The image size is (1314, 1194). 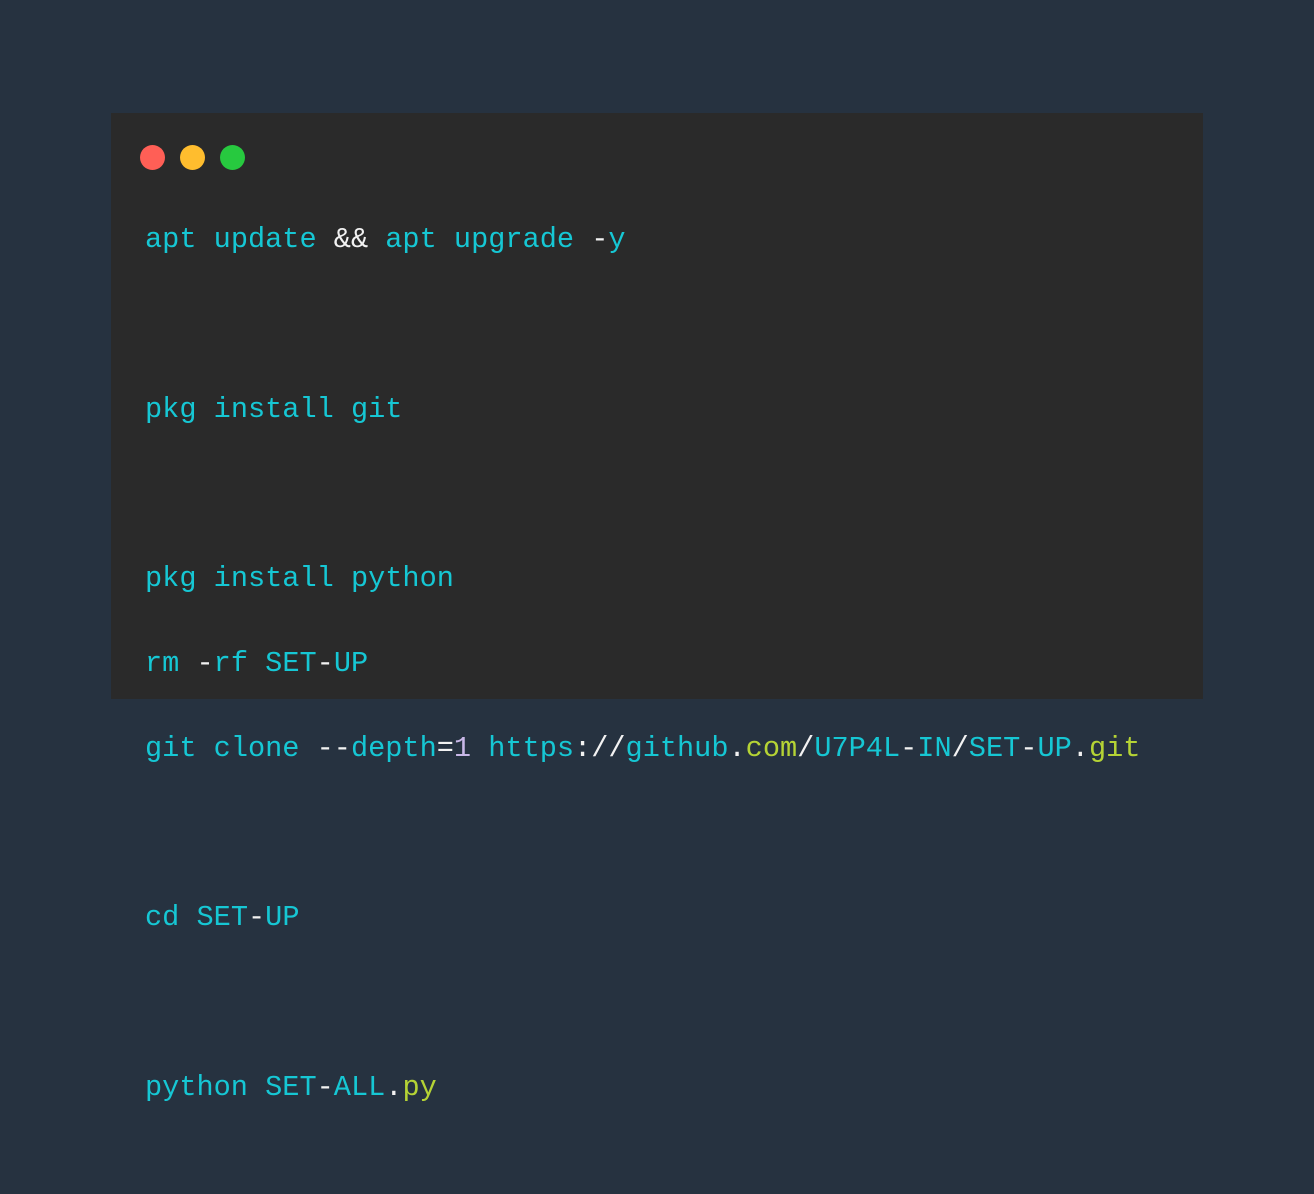 I want to click on code-token: IN, so click(x=934, y=748).